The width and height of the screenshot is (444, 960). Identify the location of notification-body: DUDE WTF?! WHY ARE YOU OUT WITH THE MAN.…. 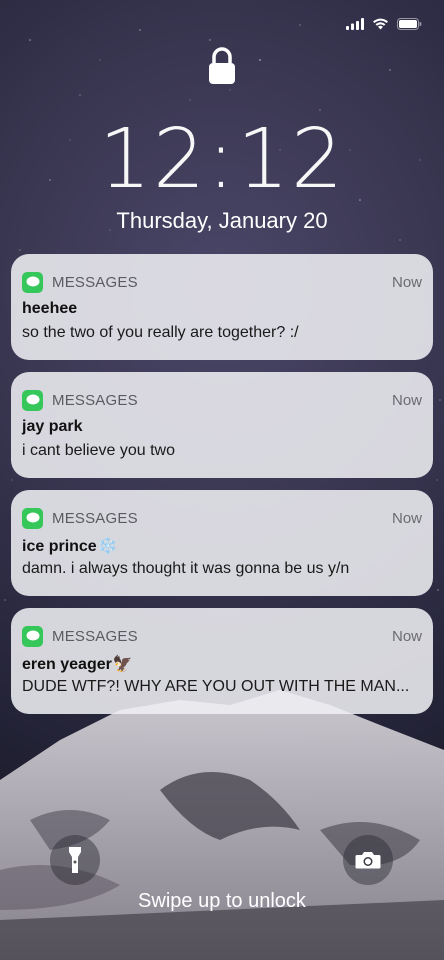
(216, 686).